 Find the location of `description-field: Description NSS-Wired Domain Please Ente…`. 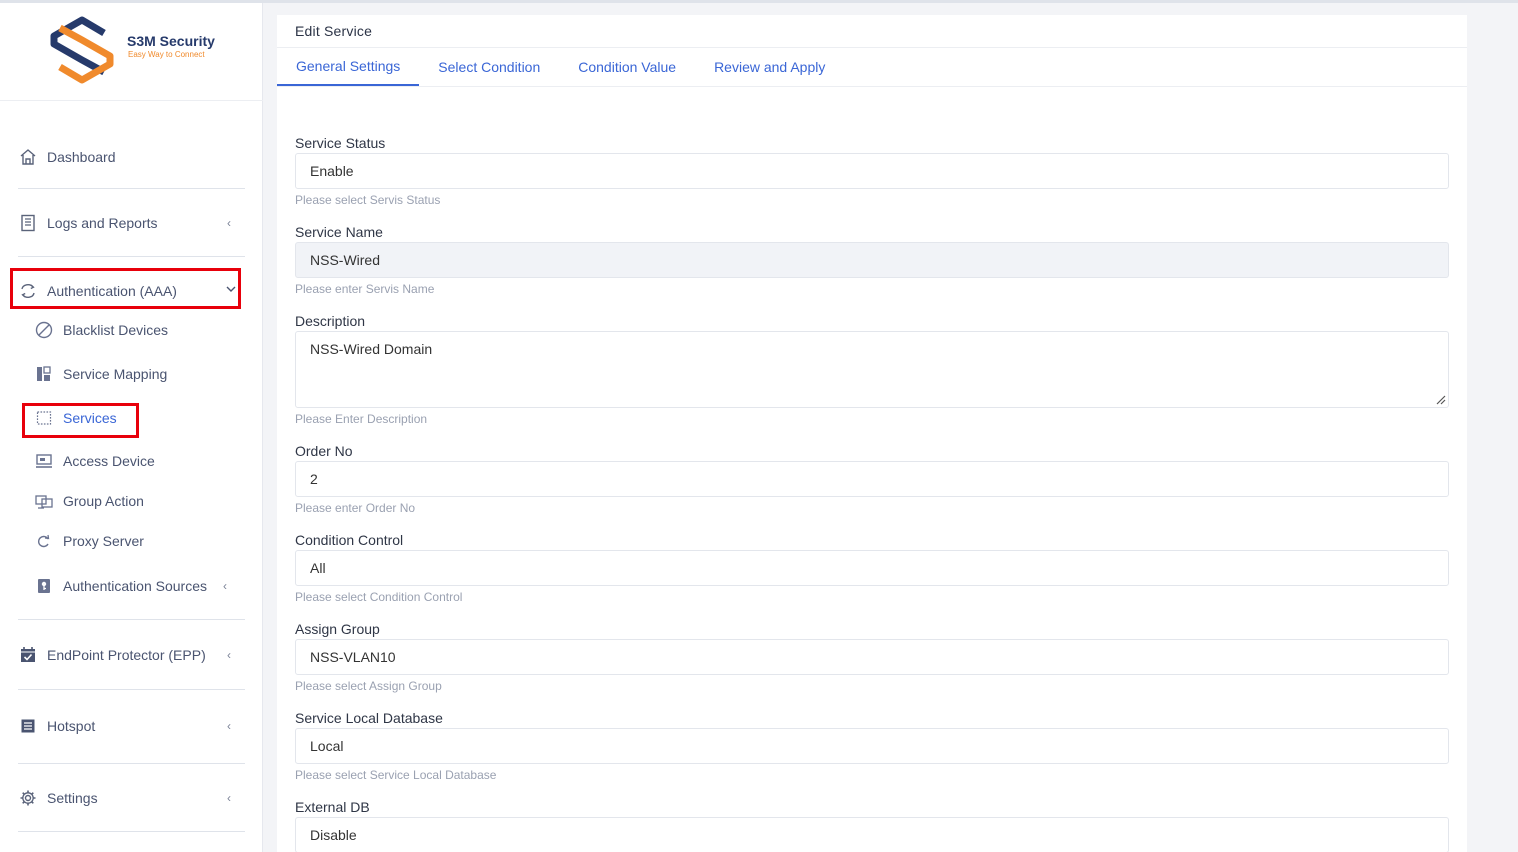

description-field: Description NSS-Wired Domain Please Ente… is located at coordinates (872, 369).